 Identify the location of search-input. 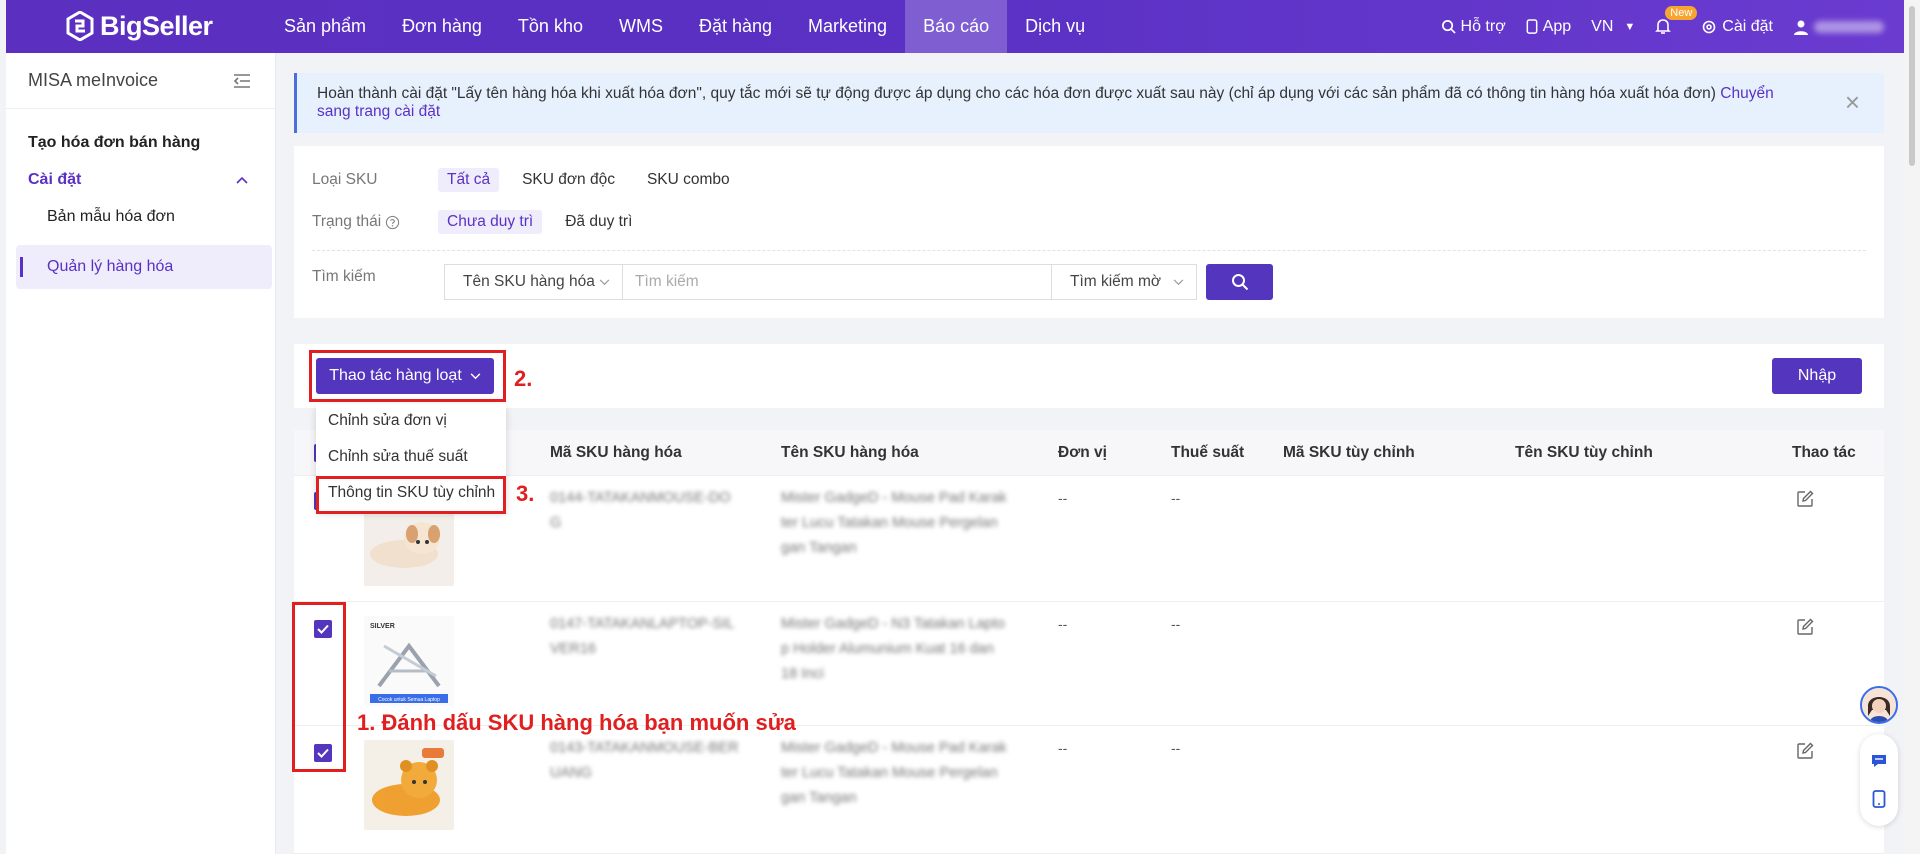
(837, 282).